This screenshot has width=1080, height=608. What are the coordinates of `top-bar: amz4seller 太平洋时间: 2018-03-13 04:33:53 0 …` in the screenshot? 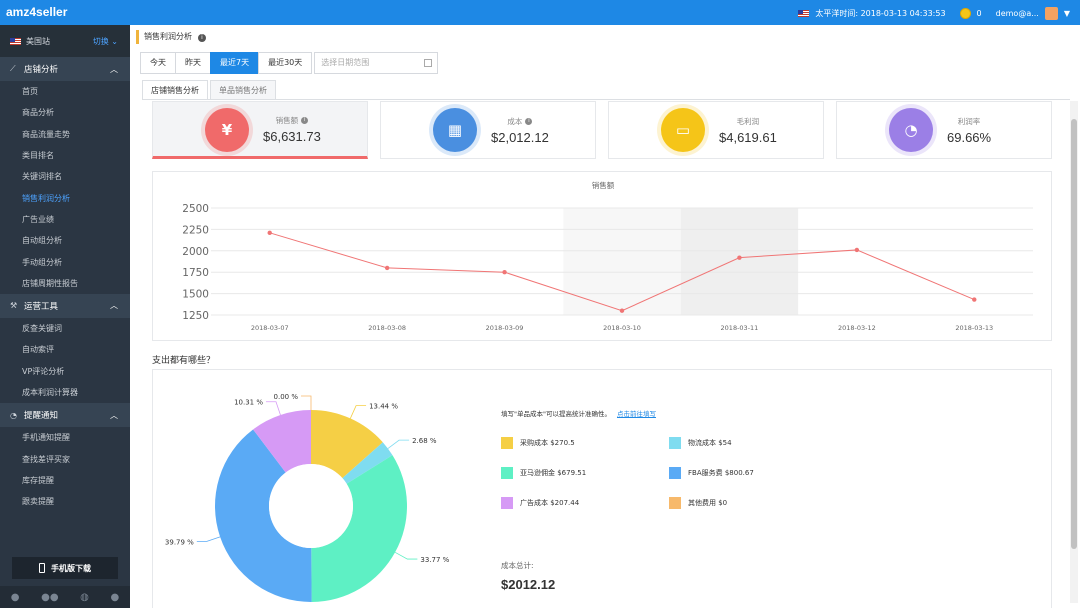 It's located at (540, 12).